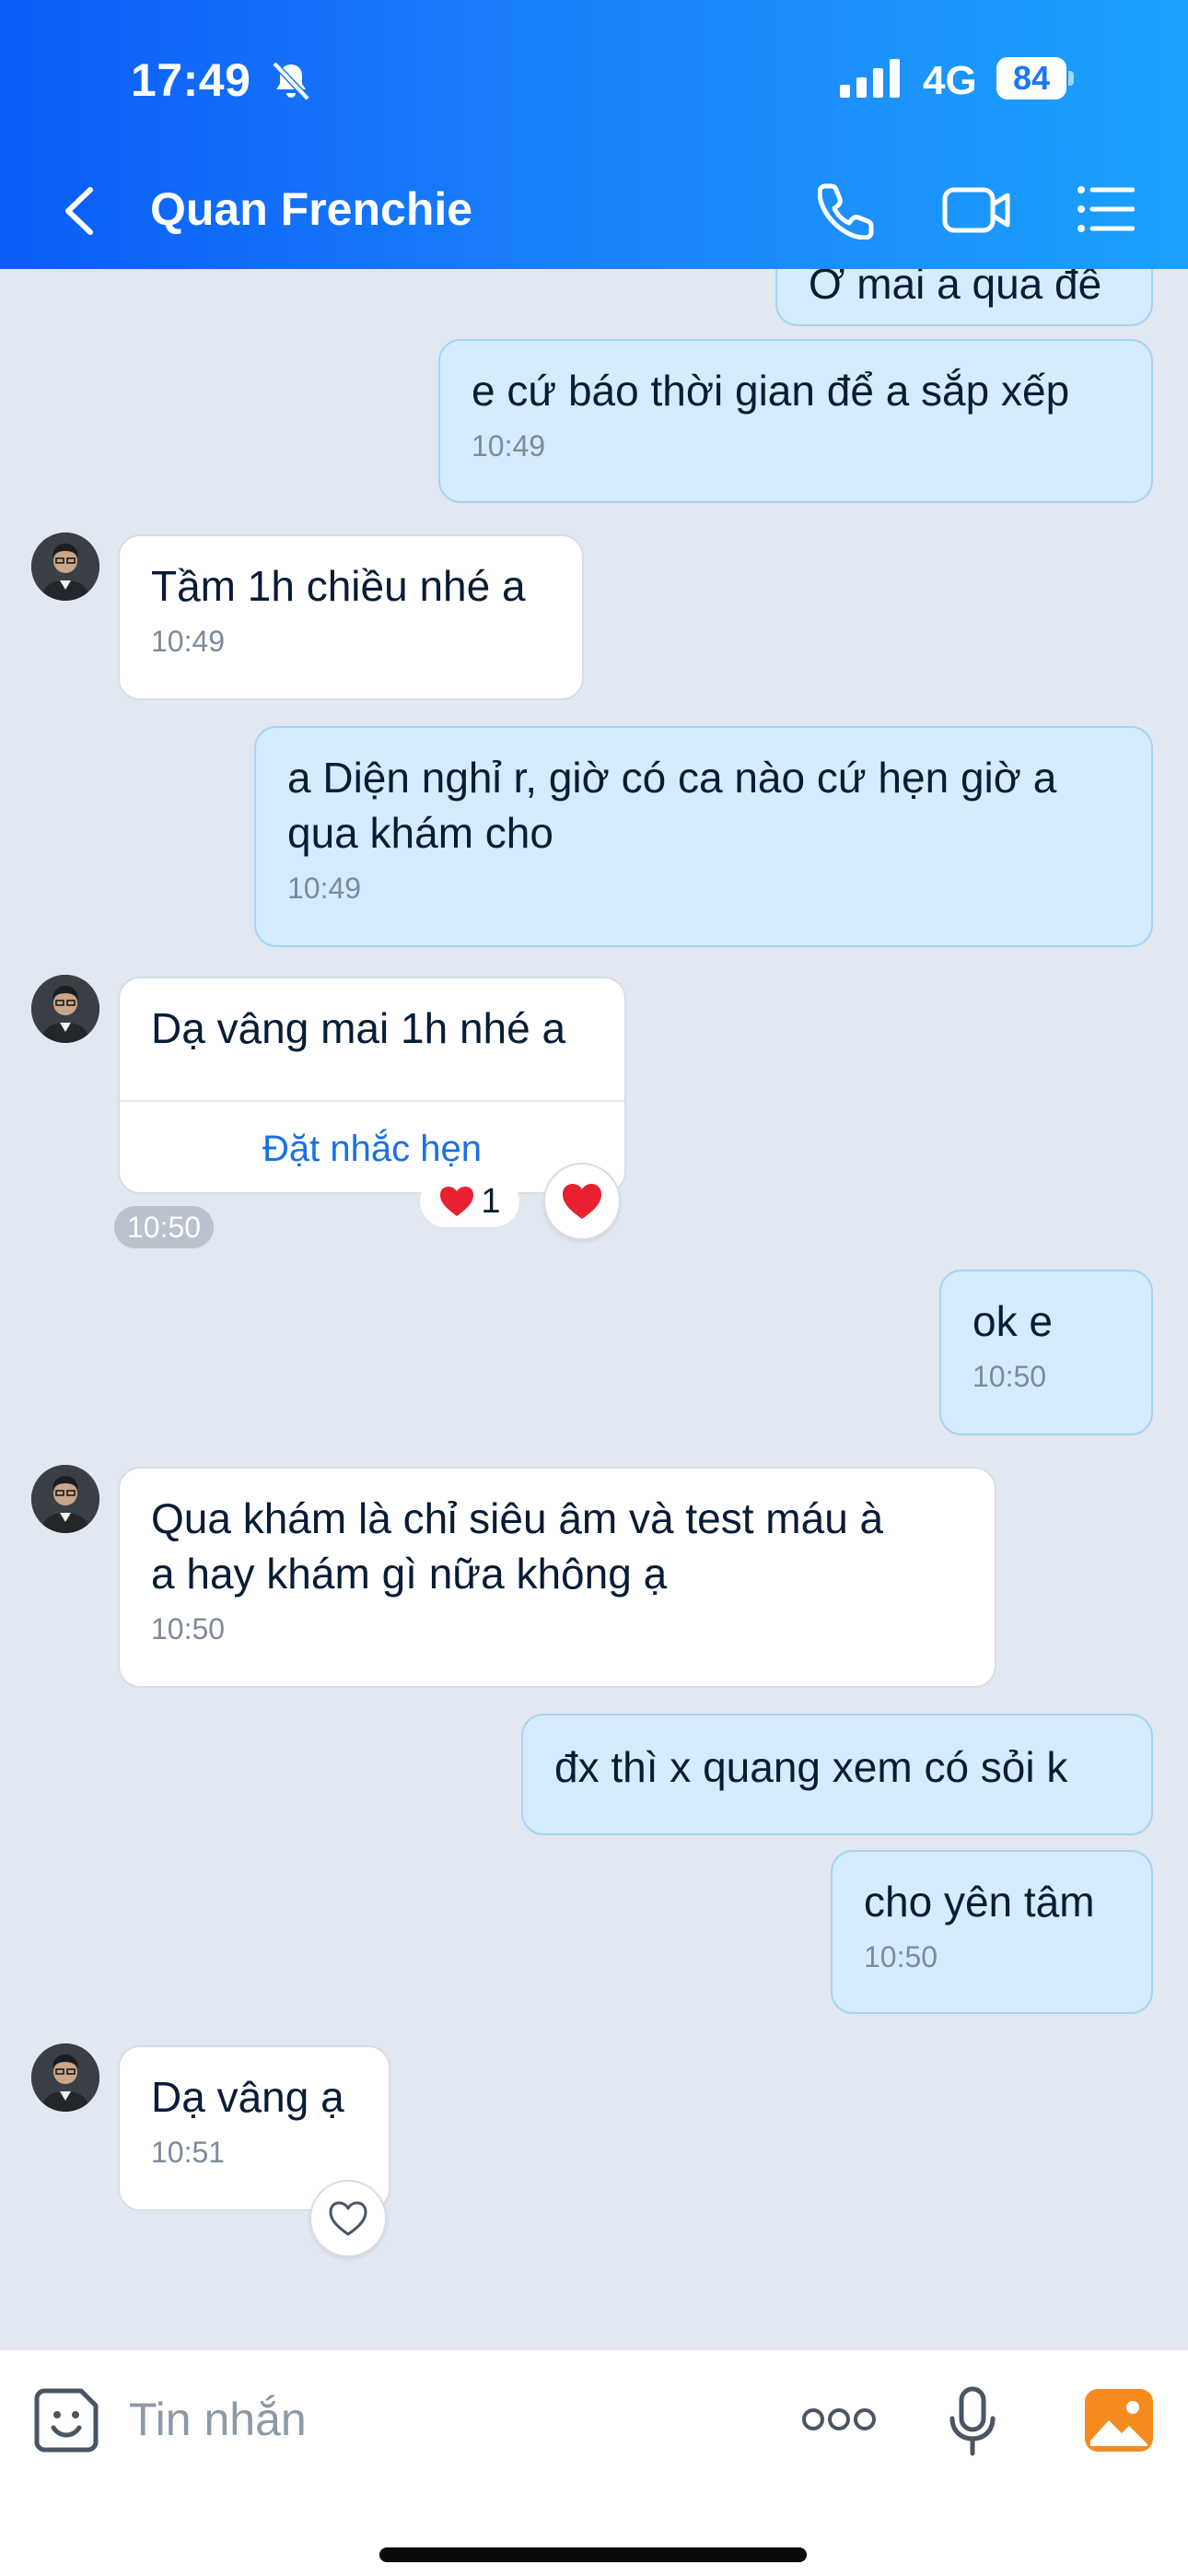 This screenshot has height=2576, width=1188. Describe the element at coordinates (847, 211) in the screenshot. I see `phone-icon` at that location.